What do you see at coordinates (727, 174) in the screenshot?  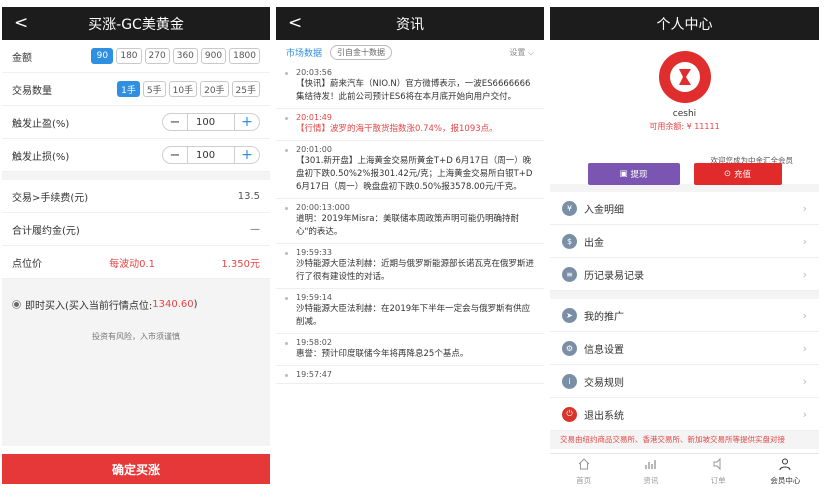 I see `deposit-icon: ⊙` at bounding box center [727, 174].